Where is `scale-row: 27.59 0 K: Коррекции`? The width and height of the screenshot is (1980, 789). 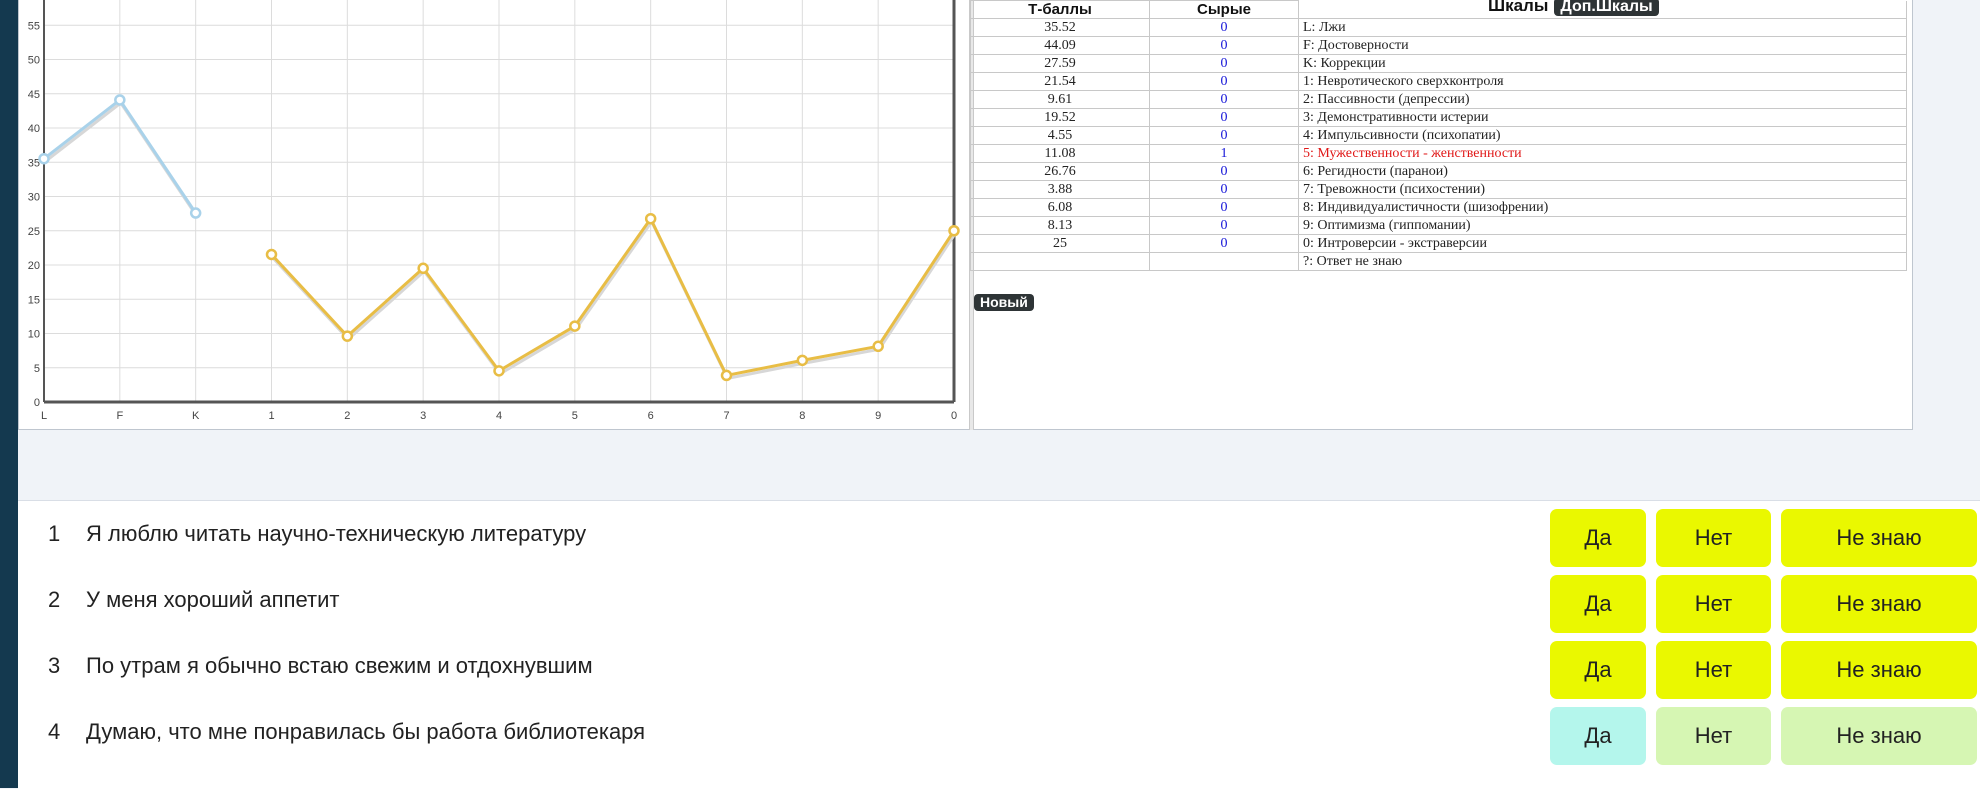
scale-row: 27.59 0 K: Коррекции is located at coordinates (1438, 63).